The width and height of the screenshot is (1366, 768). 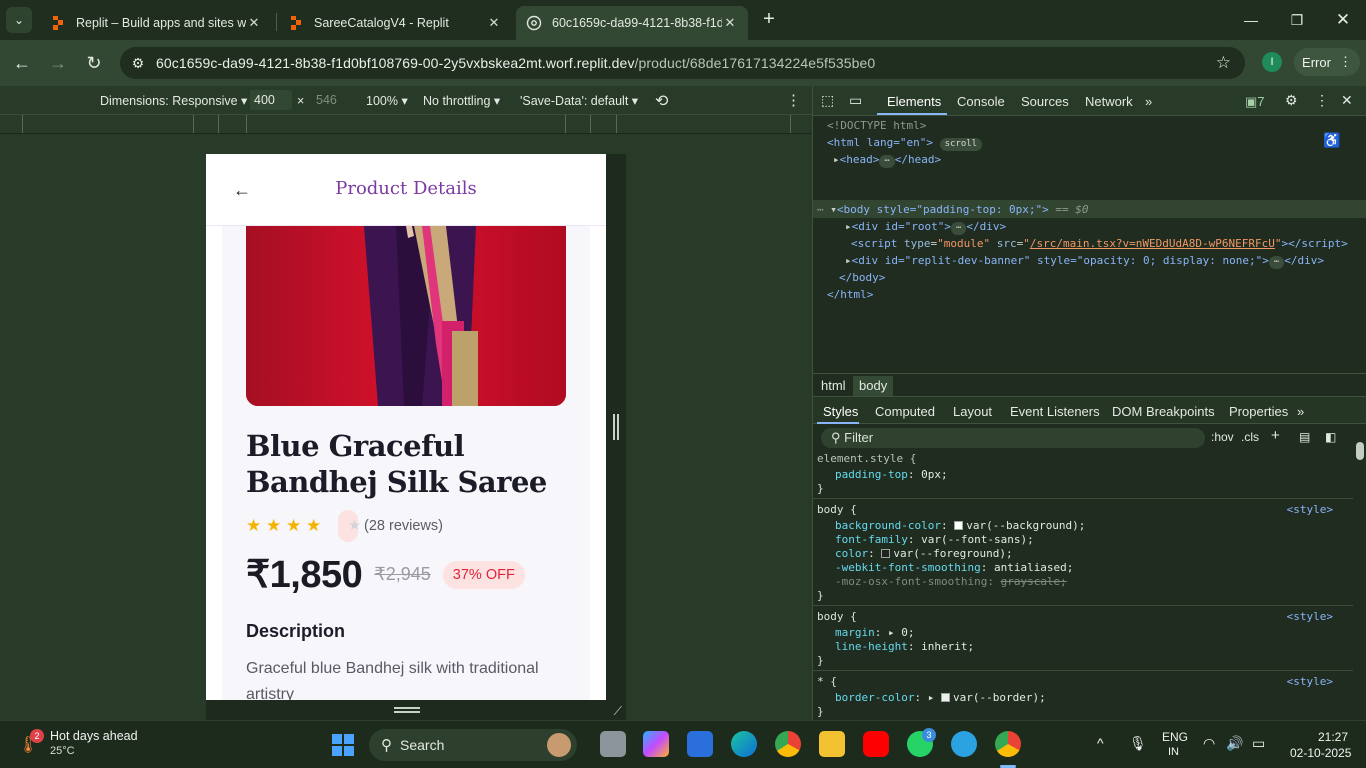 What do you see at coordinates (1250, 437) in the screenshot?
I see `cls-toggle: .cls` at bounding box center [1250, 437].